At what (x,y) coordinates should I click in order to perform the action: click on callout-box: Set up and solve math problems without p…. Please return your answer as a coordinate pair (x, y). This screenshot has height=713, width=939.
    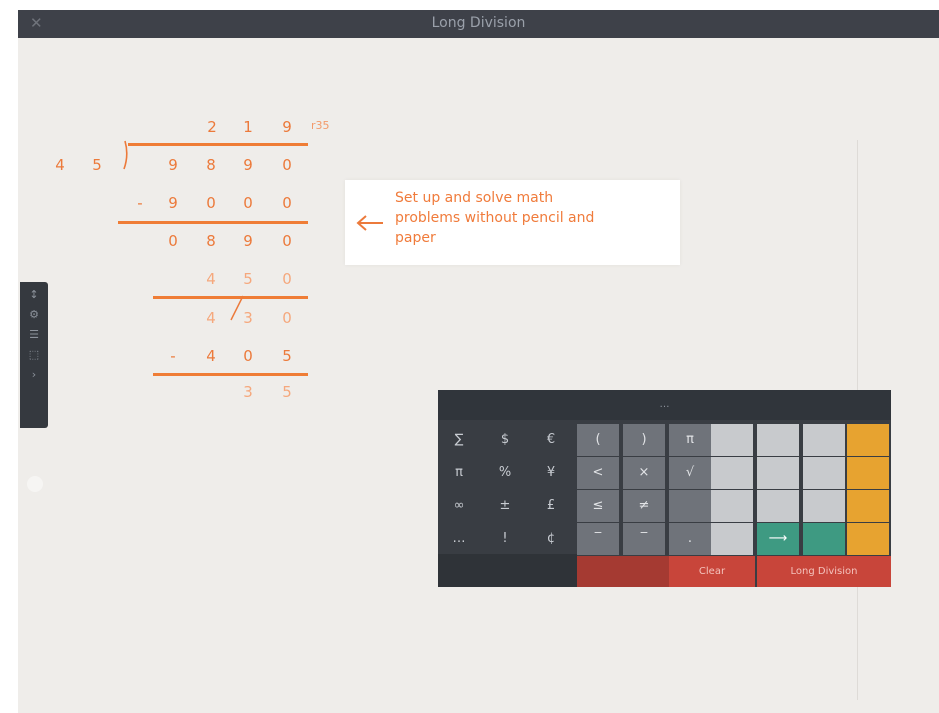
    Looking at the image, I should click on (512, 222).